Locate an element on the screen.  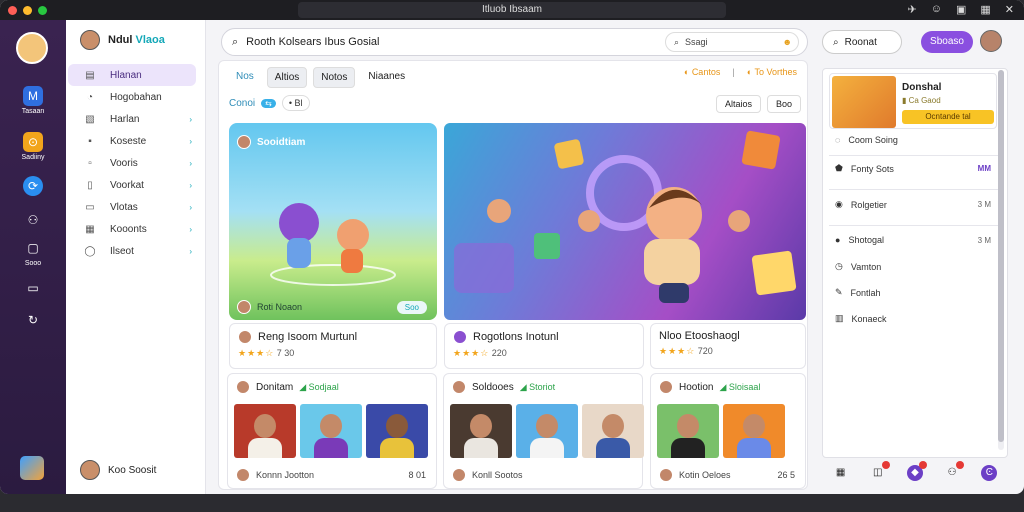
promo-card: Donshal ▮ Ca Gaod Ocntande tal is located at coordinates (913, 101).